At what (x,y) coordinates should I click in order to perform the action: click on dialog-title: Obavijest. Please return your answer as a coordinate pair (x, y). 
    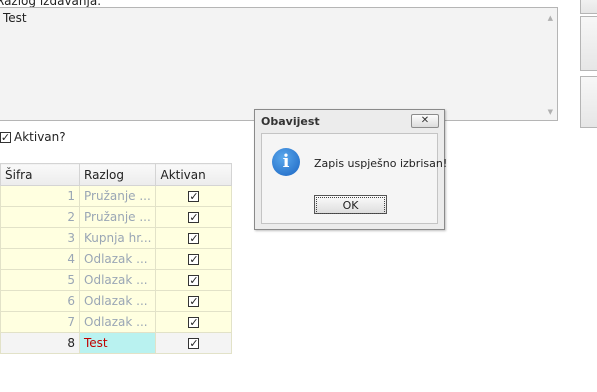
    Looking at the image, I should click on (290, 121).